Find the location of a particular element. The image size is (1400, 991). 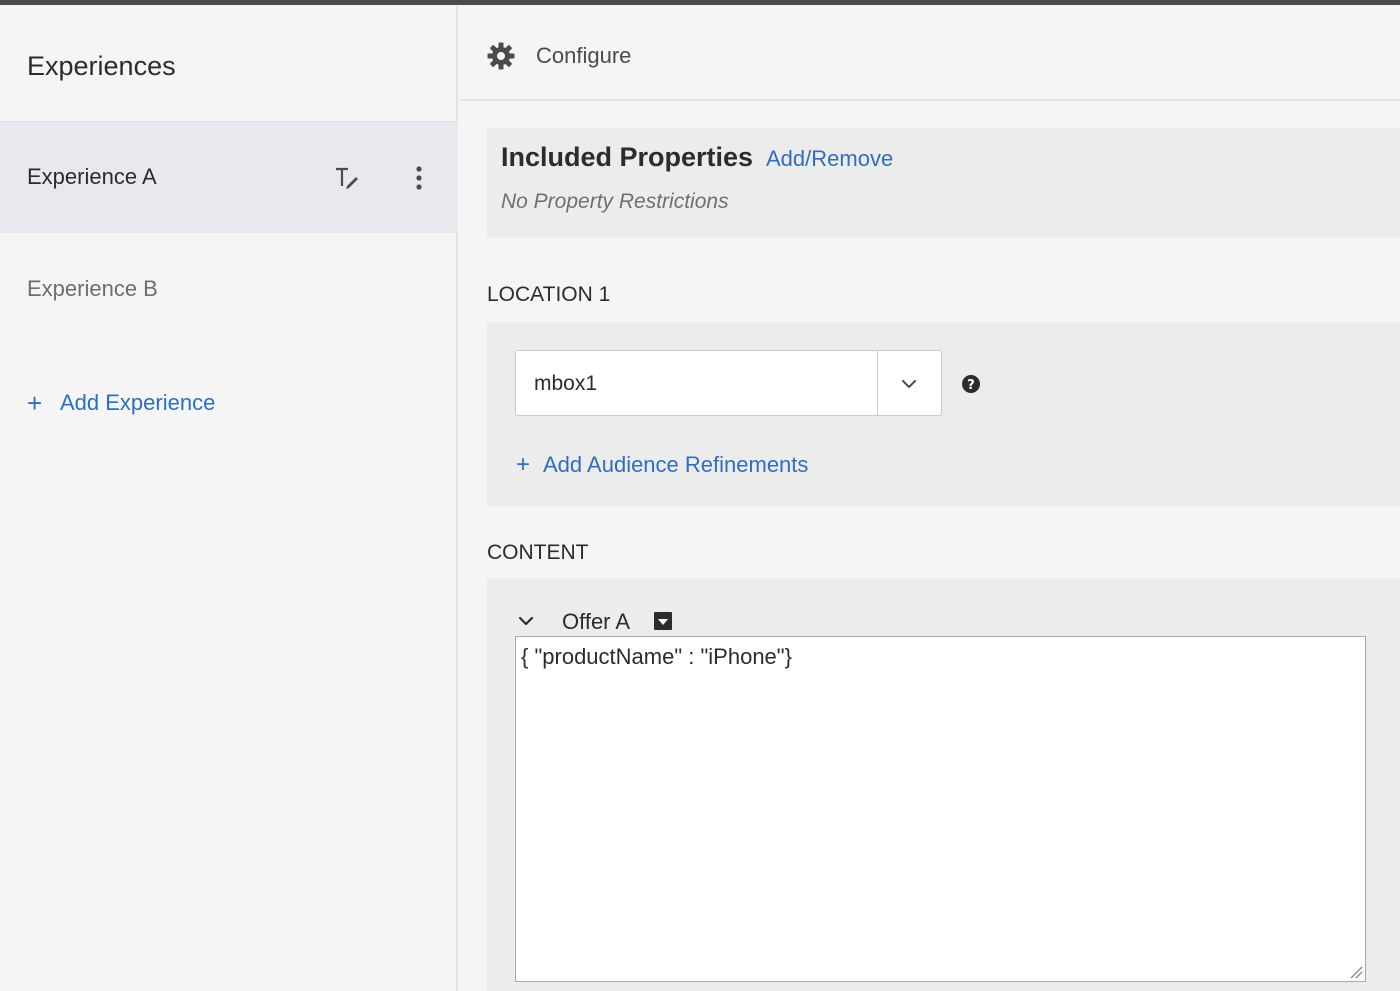

content-section-label: CONTENT is located at coordinates (538, 552).